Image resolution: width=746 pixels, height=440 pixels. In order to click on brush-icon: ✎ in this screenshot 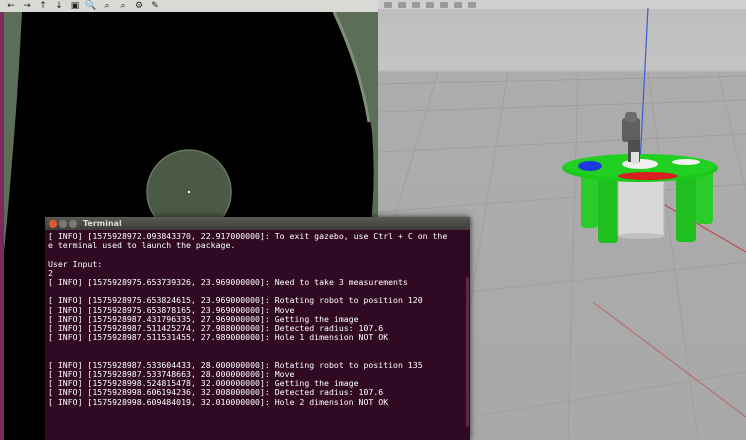, I will do `click(155, 6)`.